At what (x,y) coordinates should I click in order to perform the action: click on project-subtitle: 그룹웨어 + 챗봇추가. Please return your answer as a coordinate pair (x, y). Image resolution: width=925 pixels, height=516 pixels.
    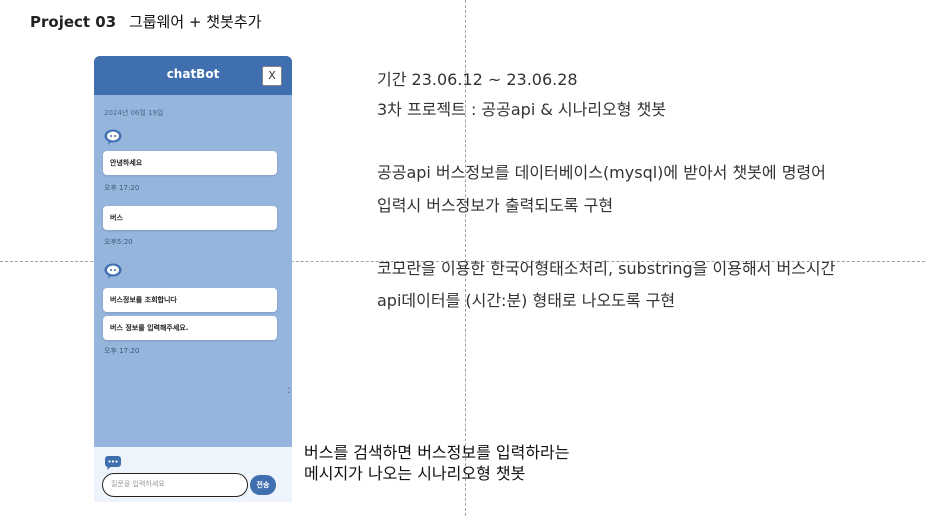
    Looking at the image, I should click on (195, 22).